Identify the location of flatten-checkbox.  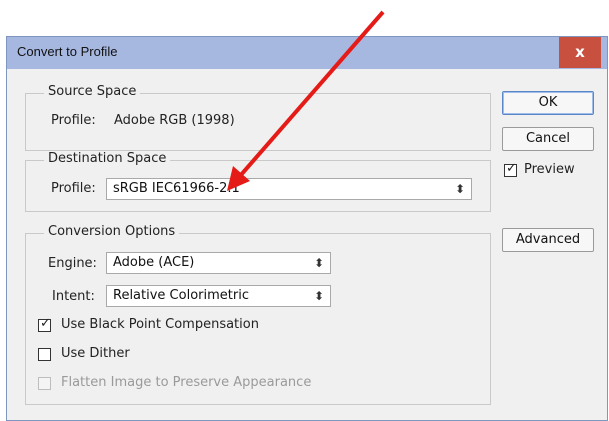
(44, 383).